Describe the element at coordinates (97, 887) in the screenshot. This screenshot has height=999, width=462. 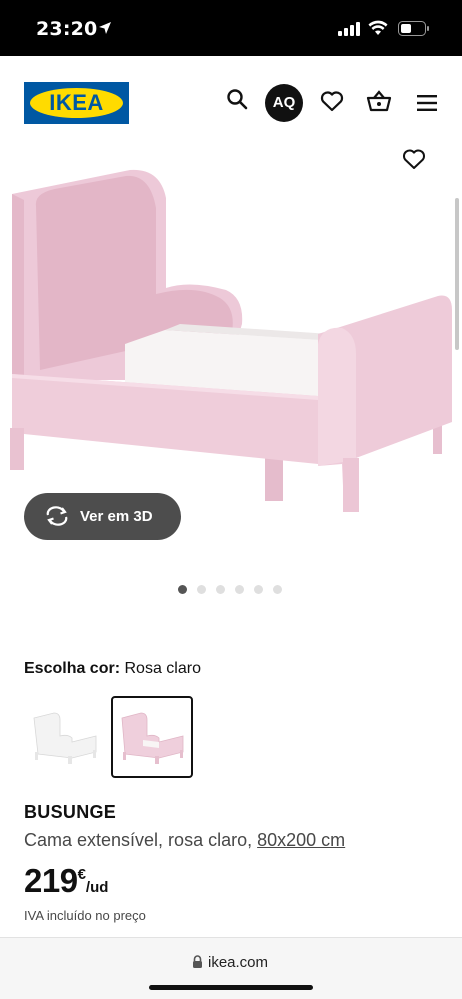
I see `price-unit: /ud` at that location.